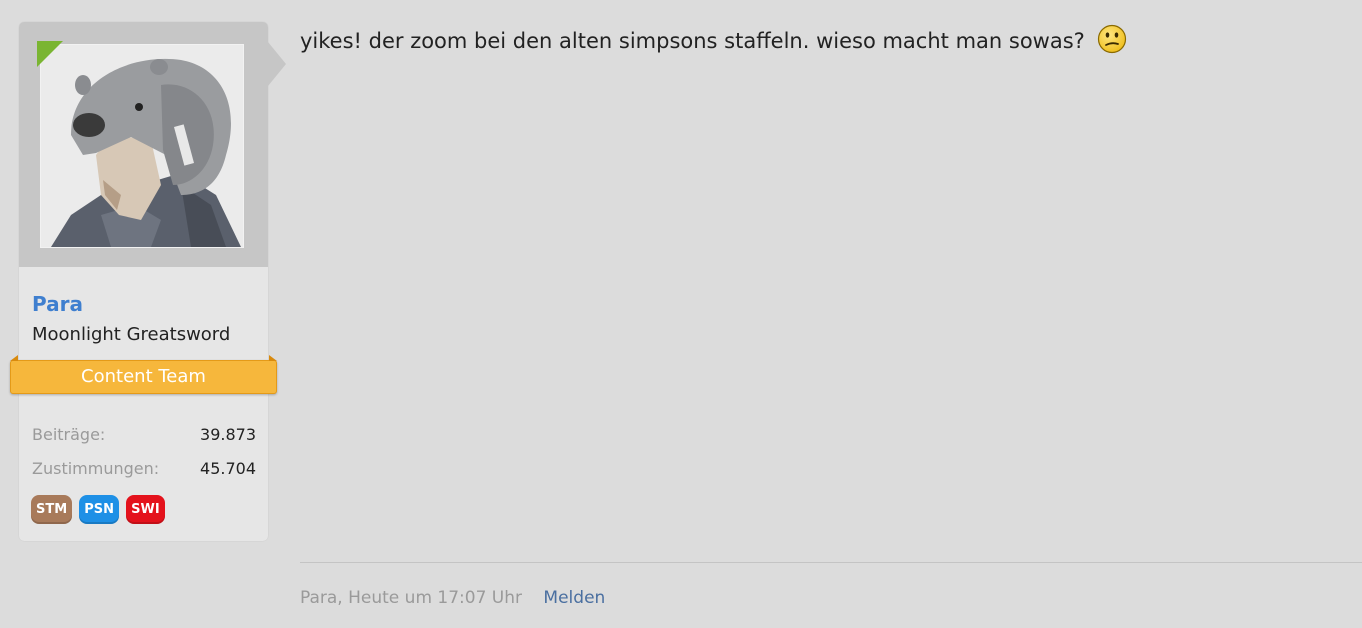  I want to click on avatar-container, so click(152, 144).